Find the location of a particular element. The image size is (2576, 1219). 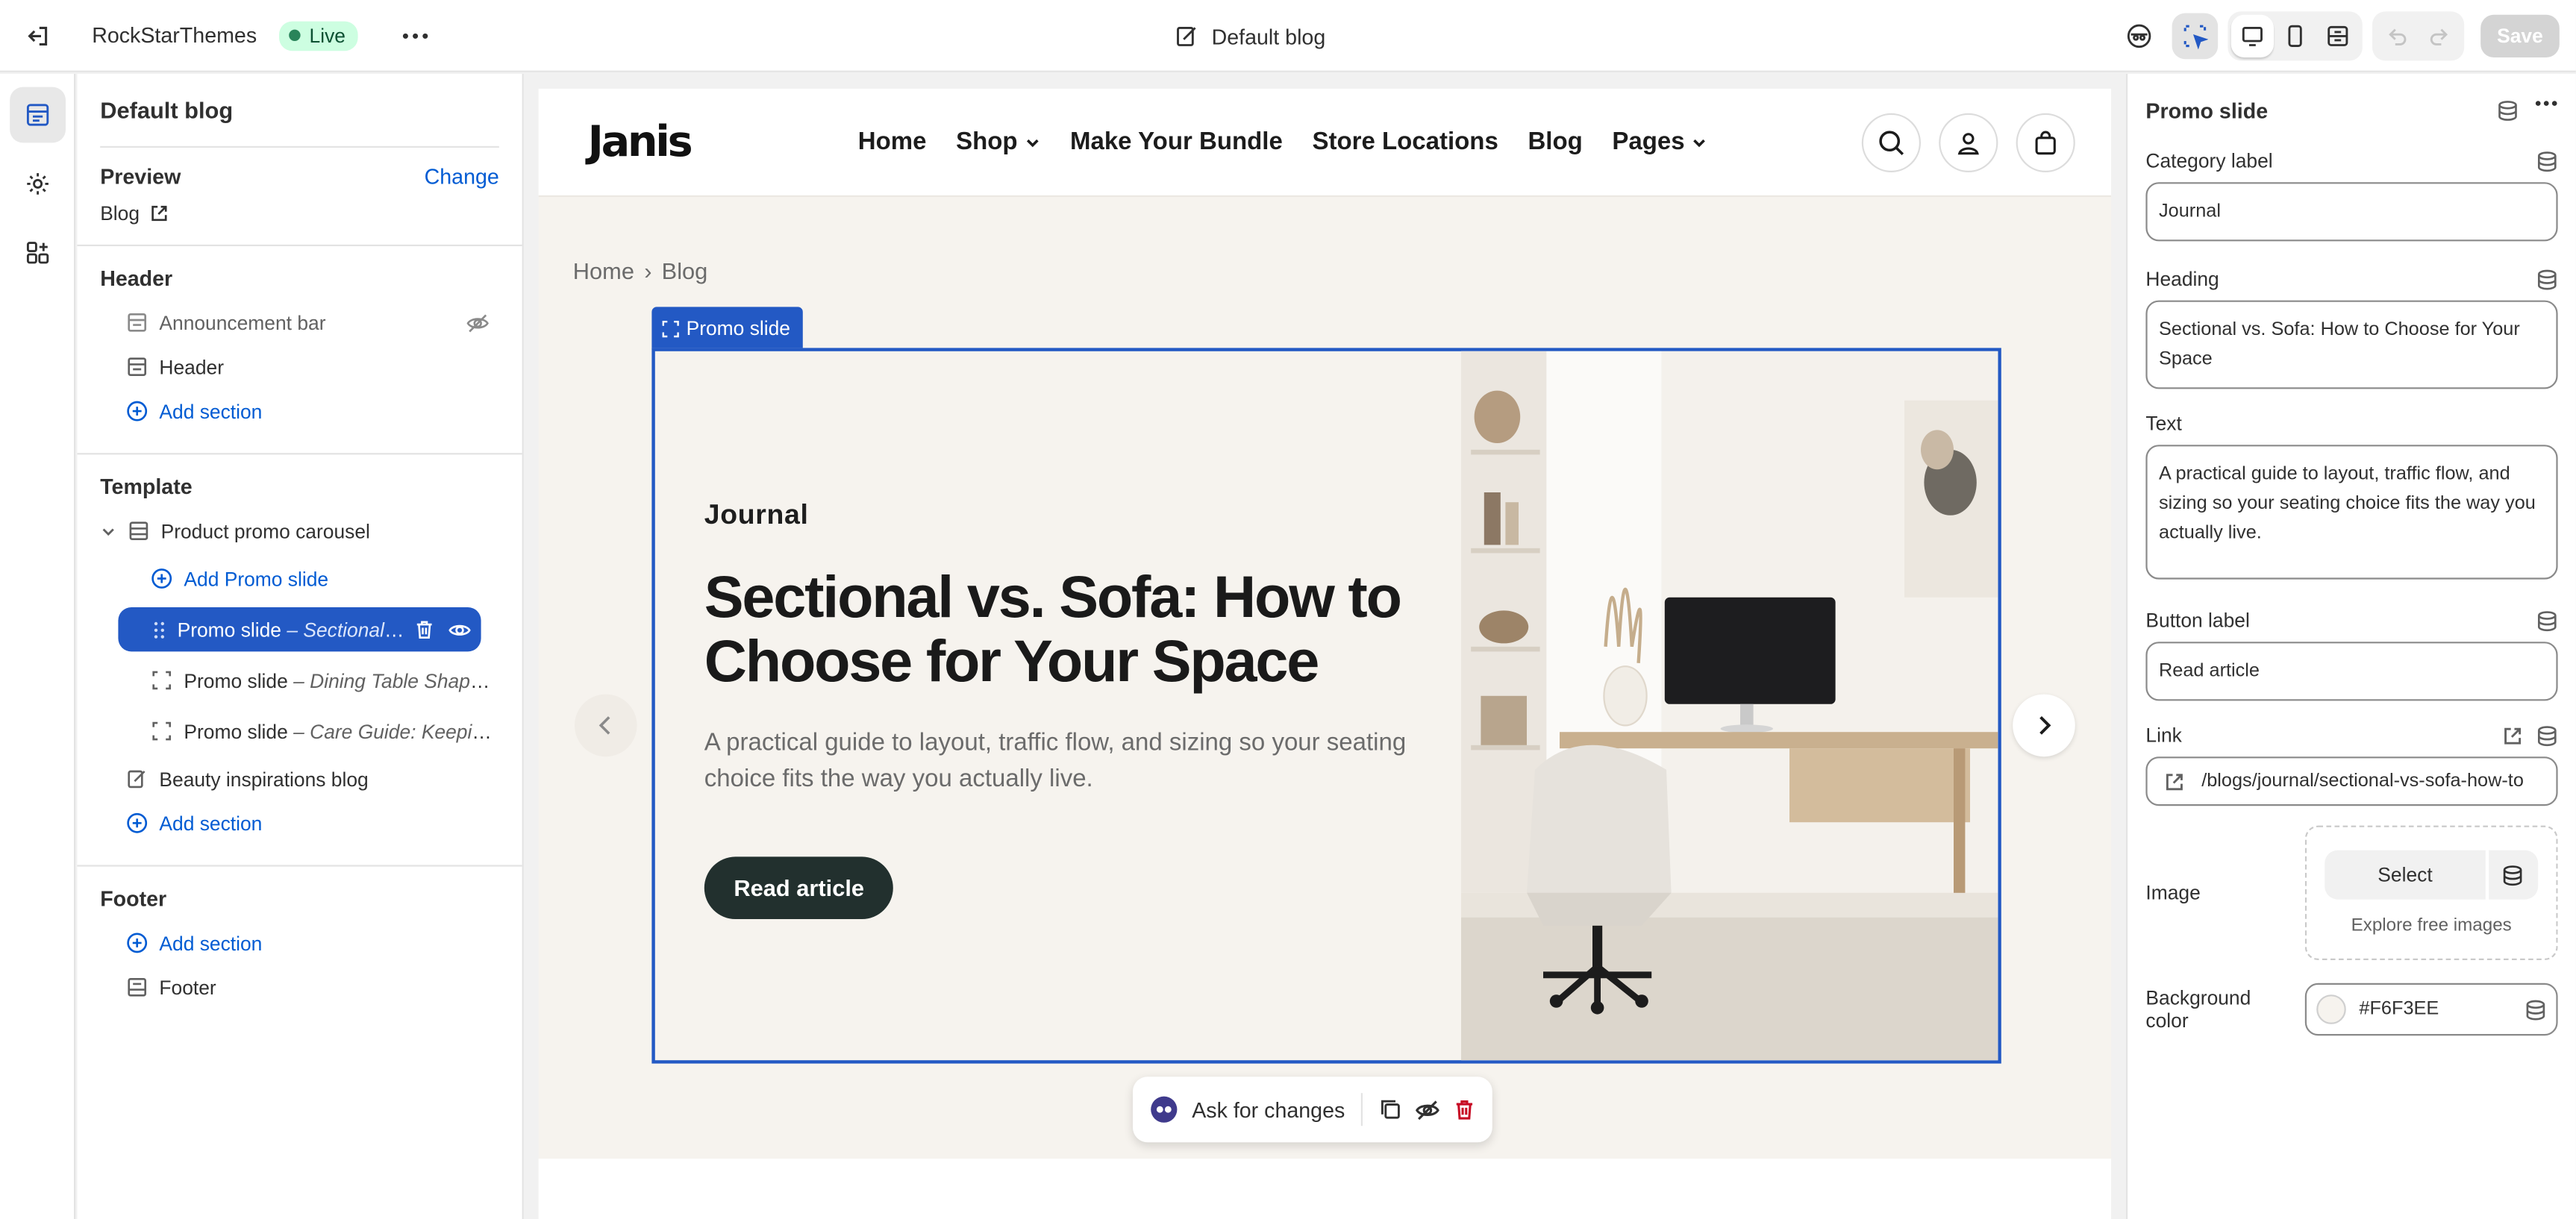

section-product-promo-carousel: Product promo carousel is located at coordinates (299, 531).